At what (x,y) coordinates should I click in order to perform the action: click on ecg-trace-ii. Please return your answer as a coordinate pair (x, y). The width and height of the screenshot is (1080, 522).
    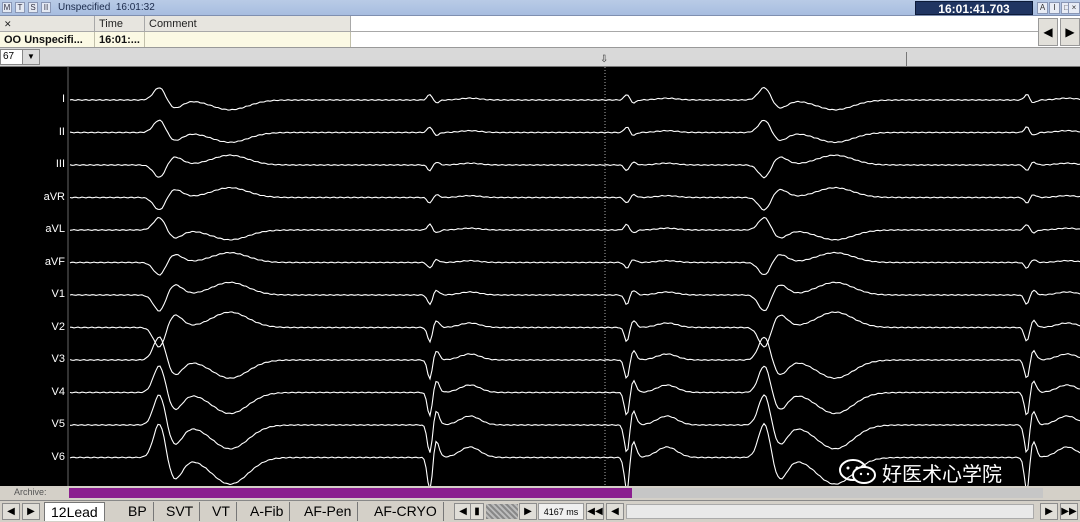
    Looking at the image, I should click on (574, 131).